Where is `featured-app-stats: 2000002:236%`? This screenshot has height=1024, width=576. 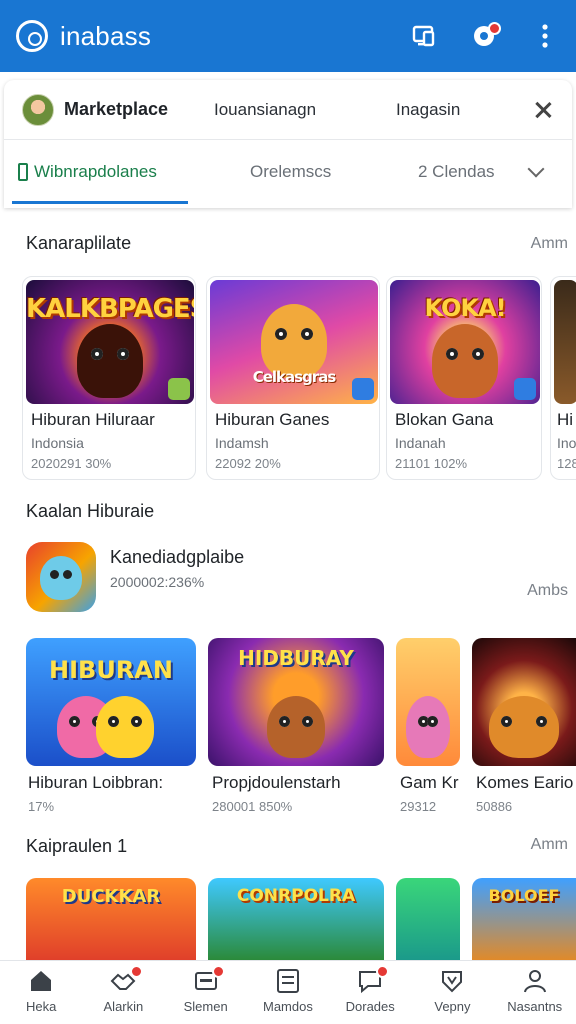 featured-app-stats: 2000002:236% is located at coordinates (157, 582).